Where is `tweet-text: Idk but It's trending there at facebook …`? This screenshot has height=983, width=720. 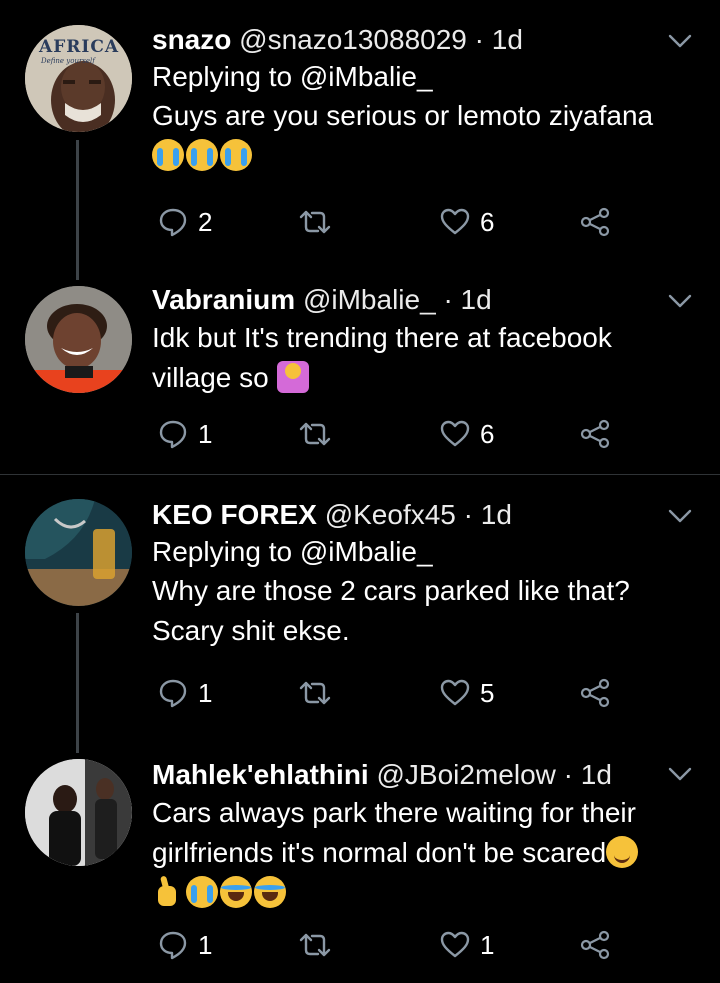
tweet-text: Idk but It's trending there at facebook … is located at coordinates (426, 358).